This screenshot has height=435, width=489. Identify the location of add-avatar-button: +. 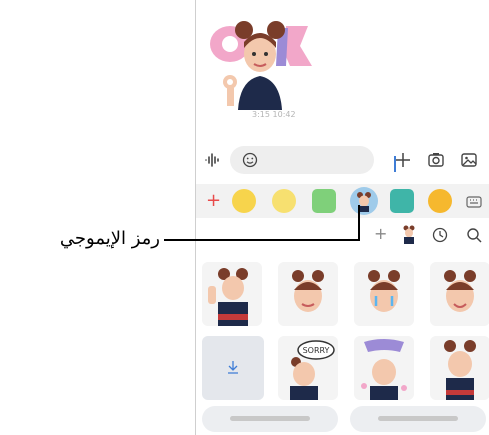
(380, 233).